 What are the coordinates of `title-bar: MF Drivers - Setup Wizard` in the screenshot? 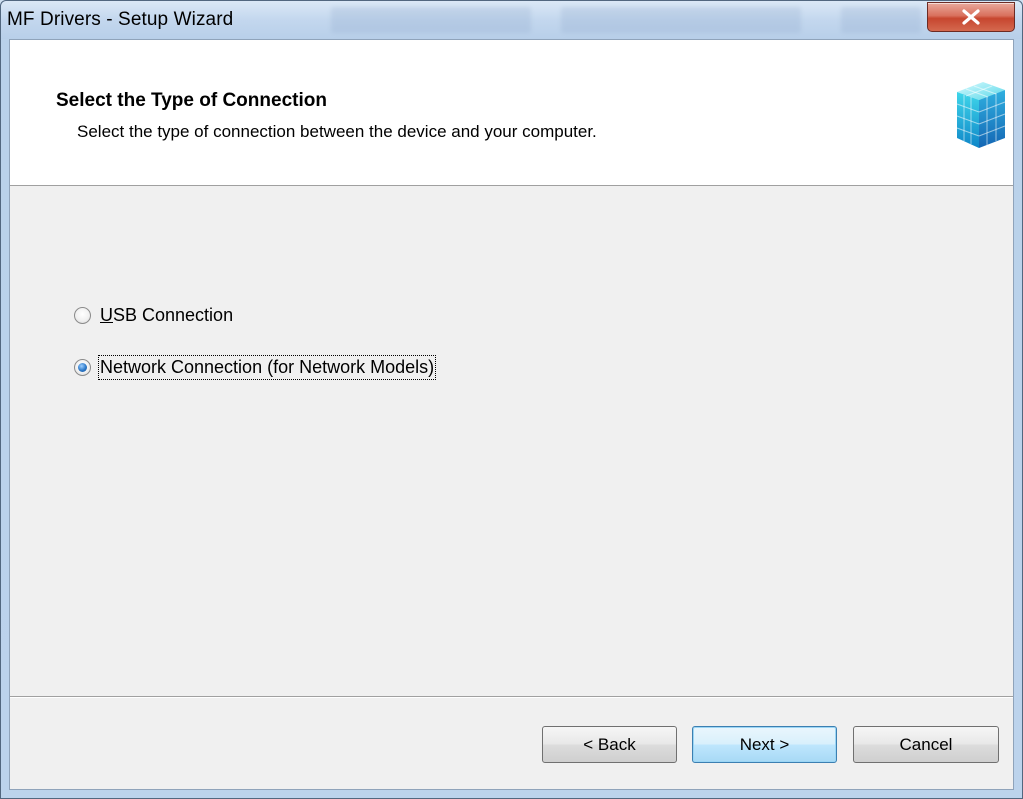 It's located at (511, 20).